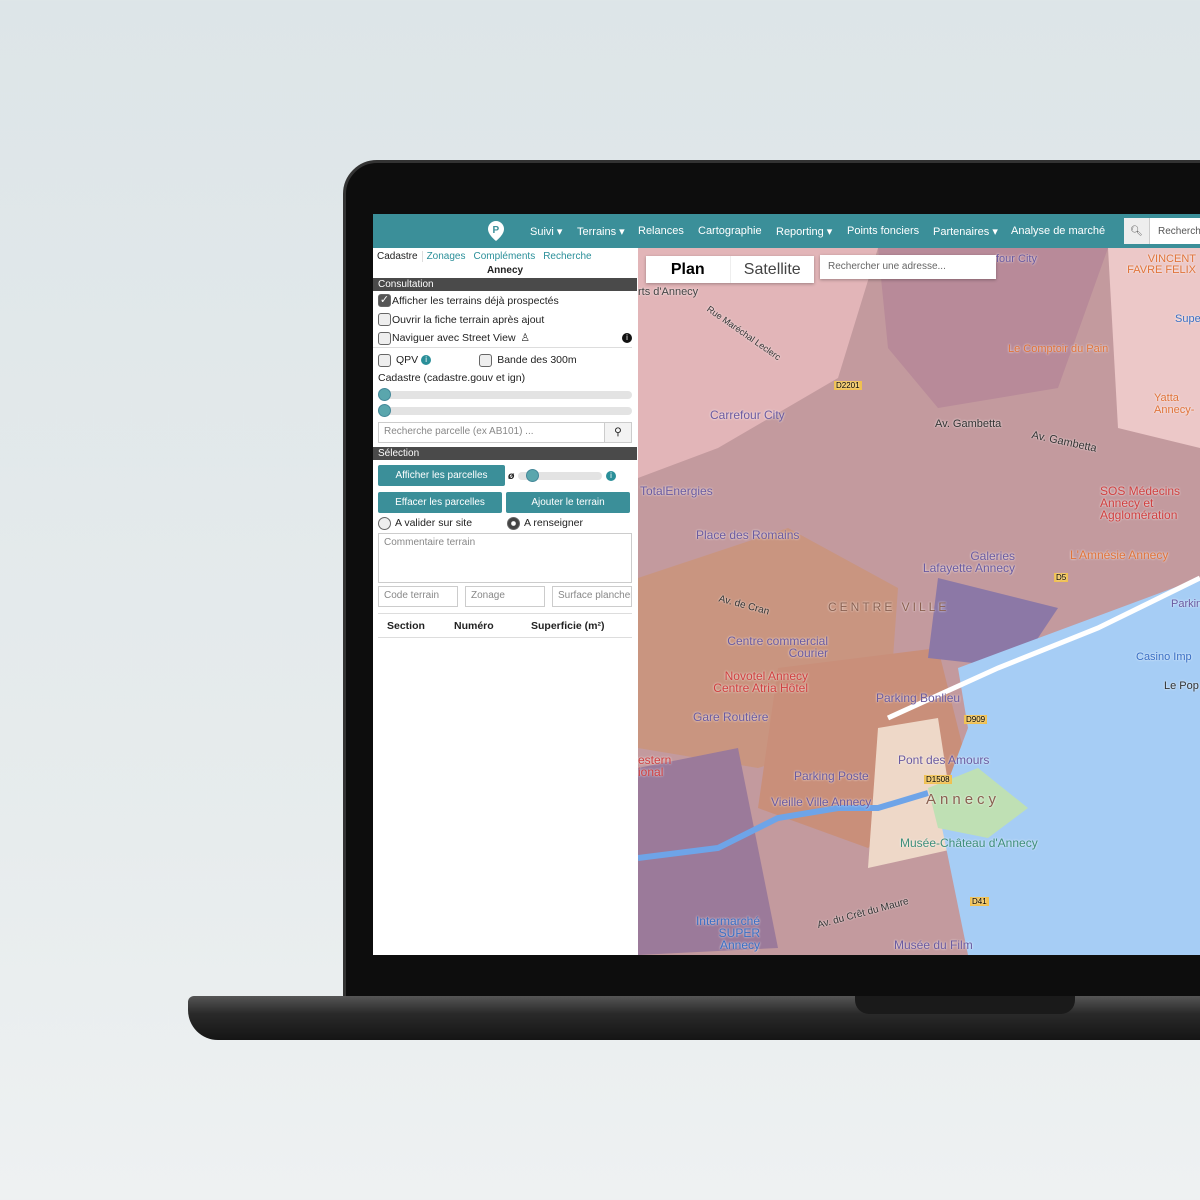 The height and width of the screenshot is (1200, 1200). What do you see at coordinates (1154, 348) in the screenshot?
I see `parcel-zone` at bounding box center [1154, 348].